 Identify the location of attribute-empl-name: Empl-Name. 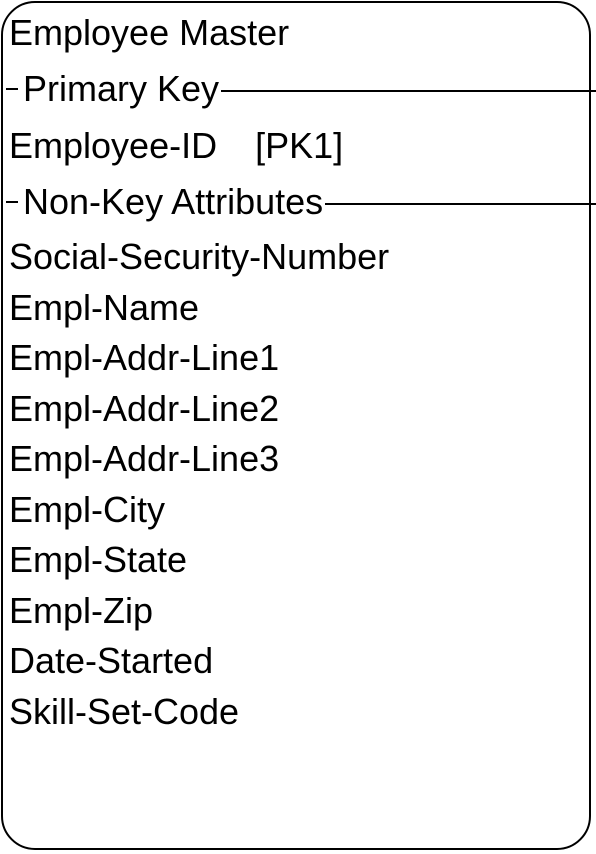
(104, 308).